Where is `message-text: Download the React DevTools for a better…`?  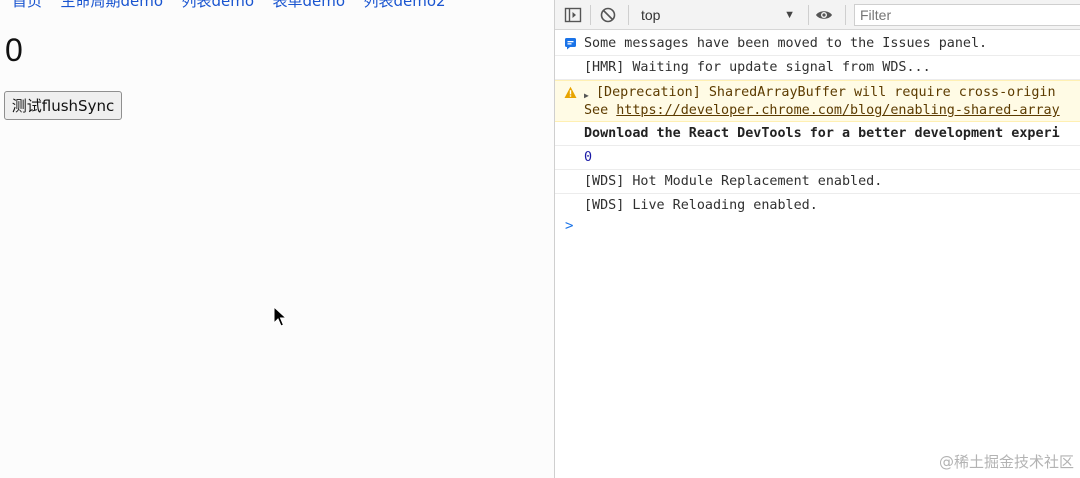 message-text: Download the React DevTools for a better… is located at coordinates (822, 133).